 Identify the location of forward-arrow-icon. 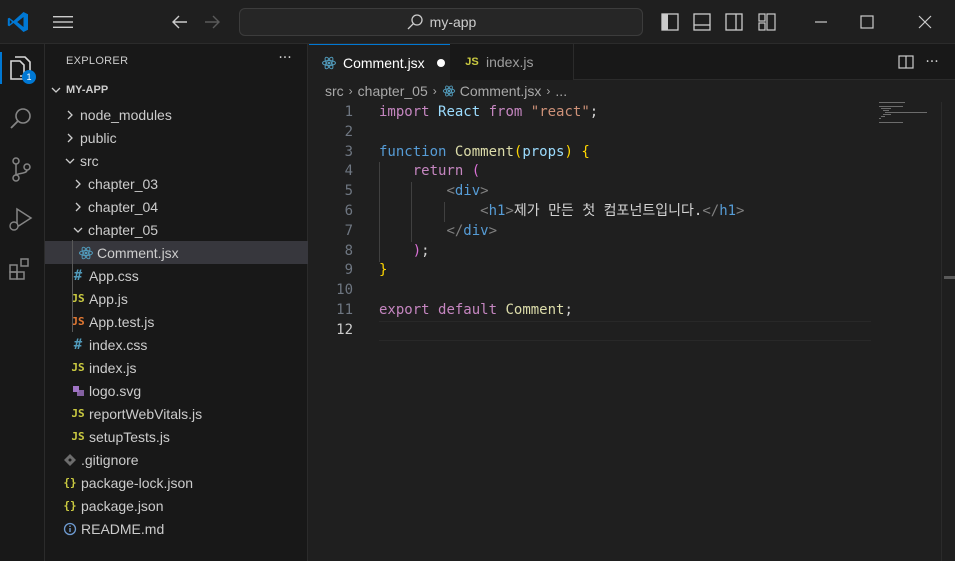
(212, 22).